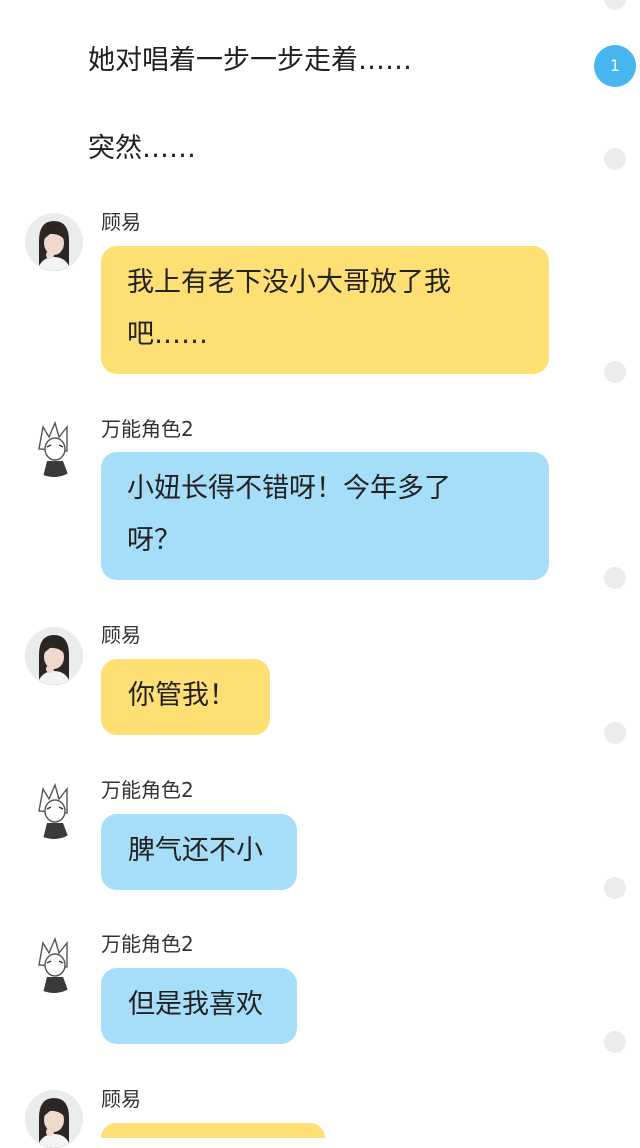  What do you see at coordinates (615, 66) in the screenshot?
I see `unread-count-badge: 1` at bounding box center [615, 66].